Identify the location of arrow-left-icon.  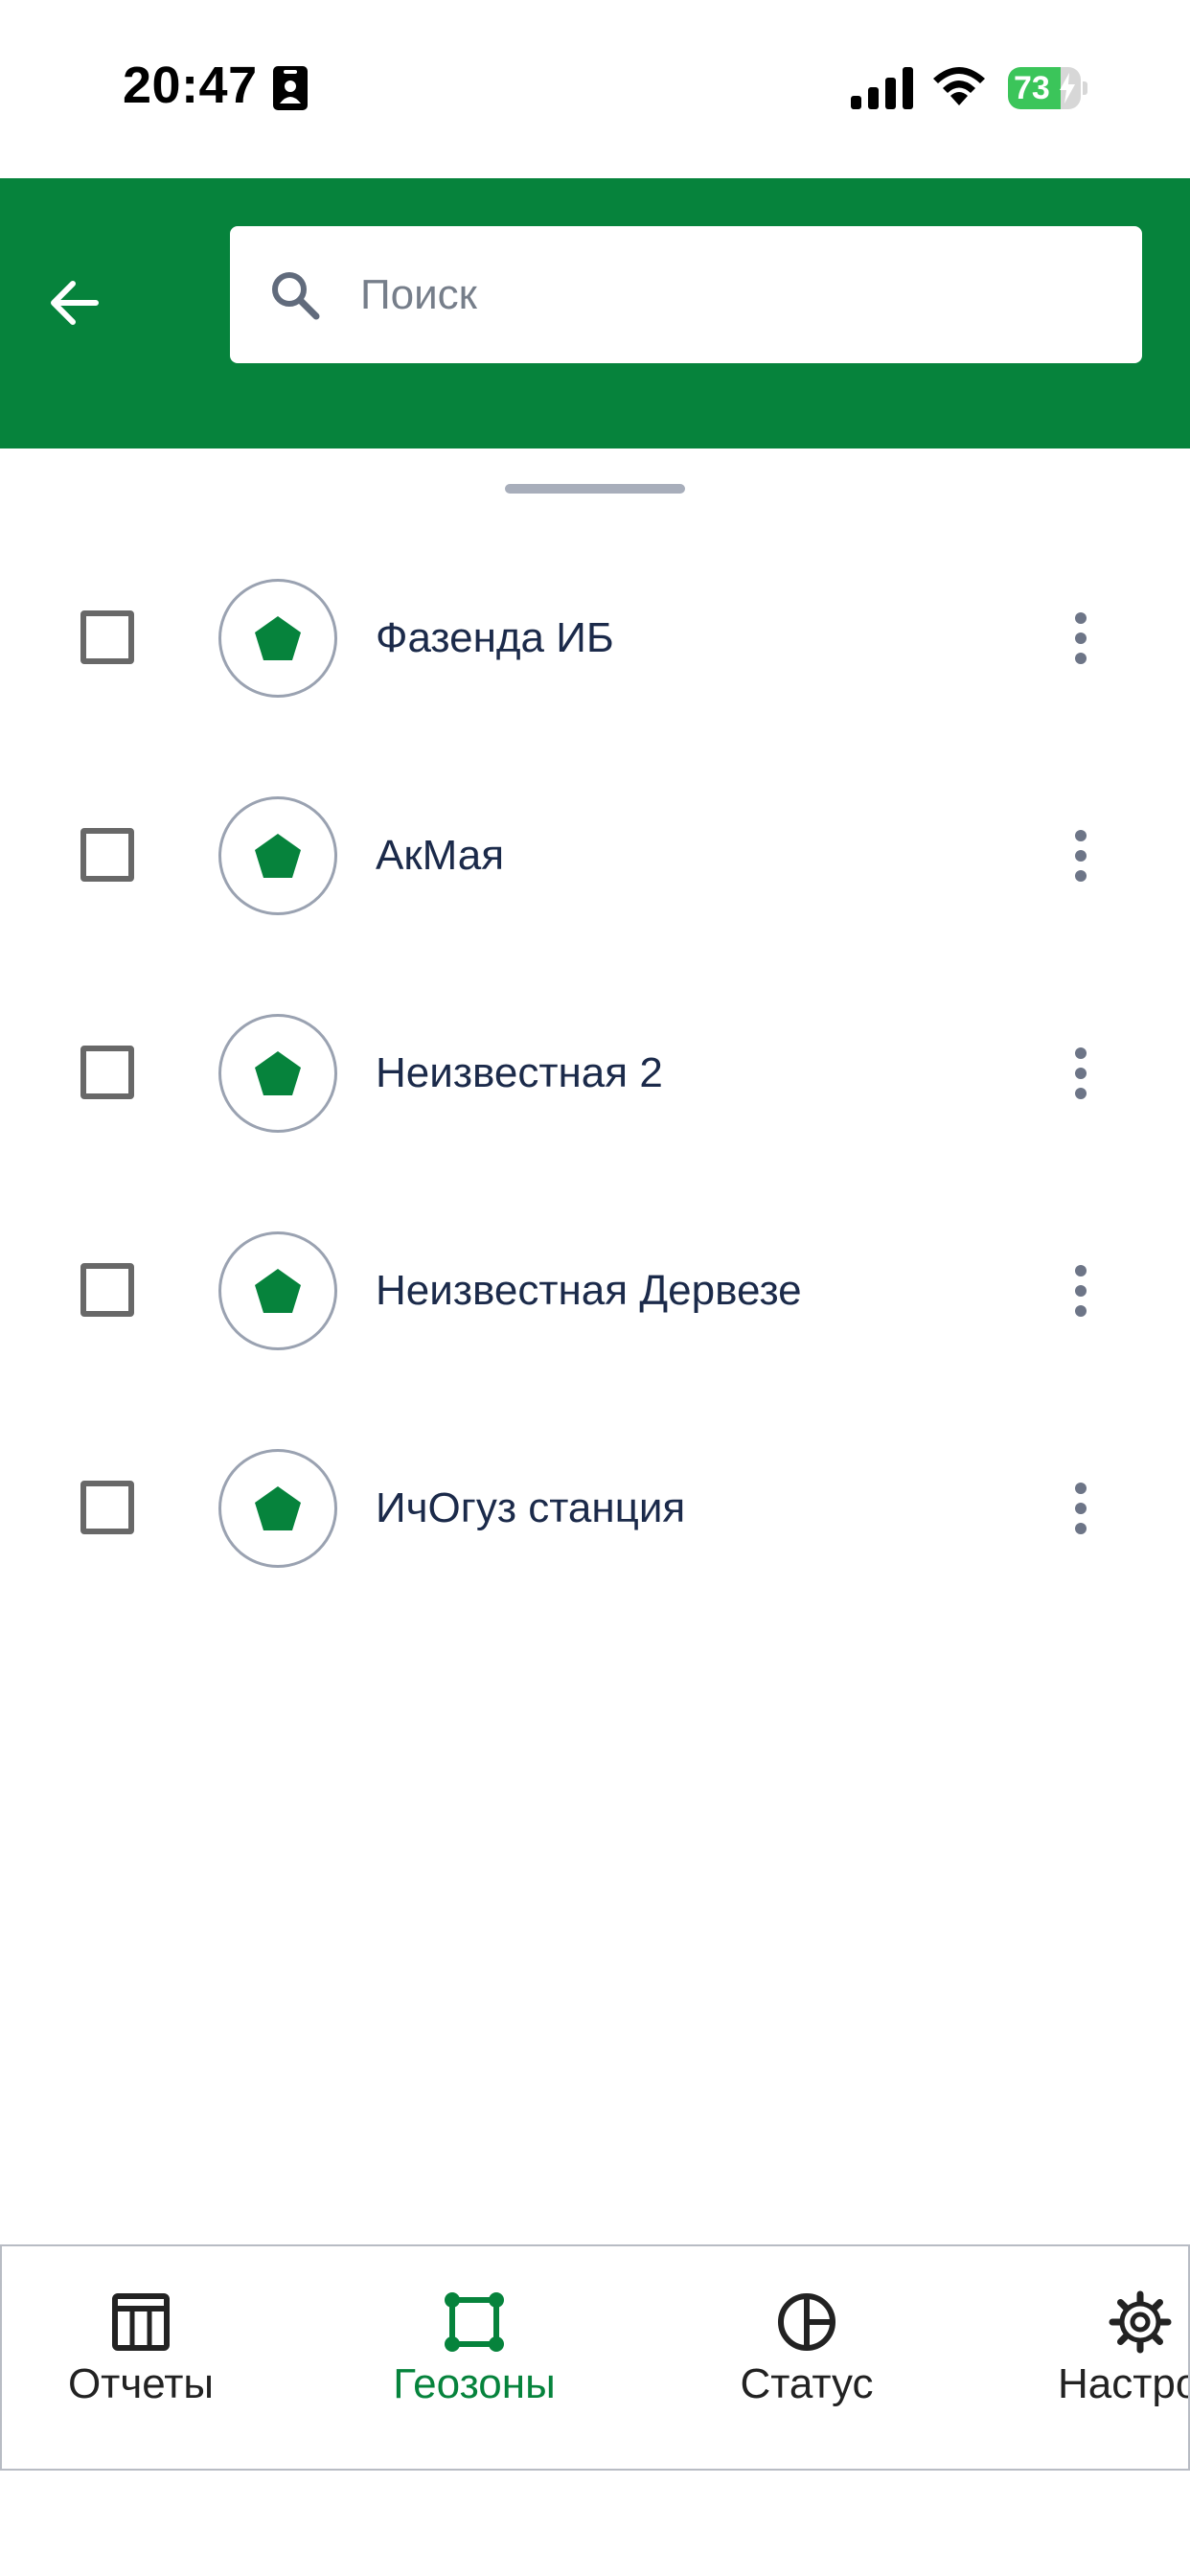
(75, 303).